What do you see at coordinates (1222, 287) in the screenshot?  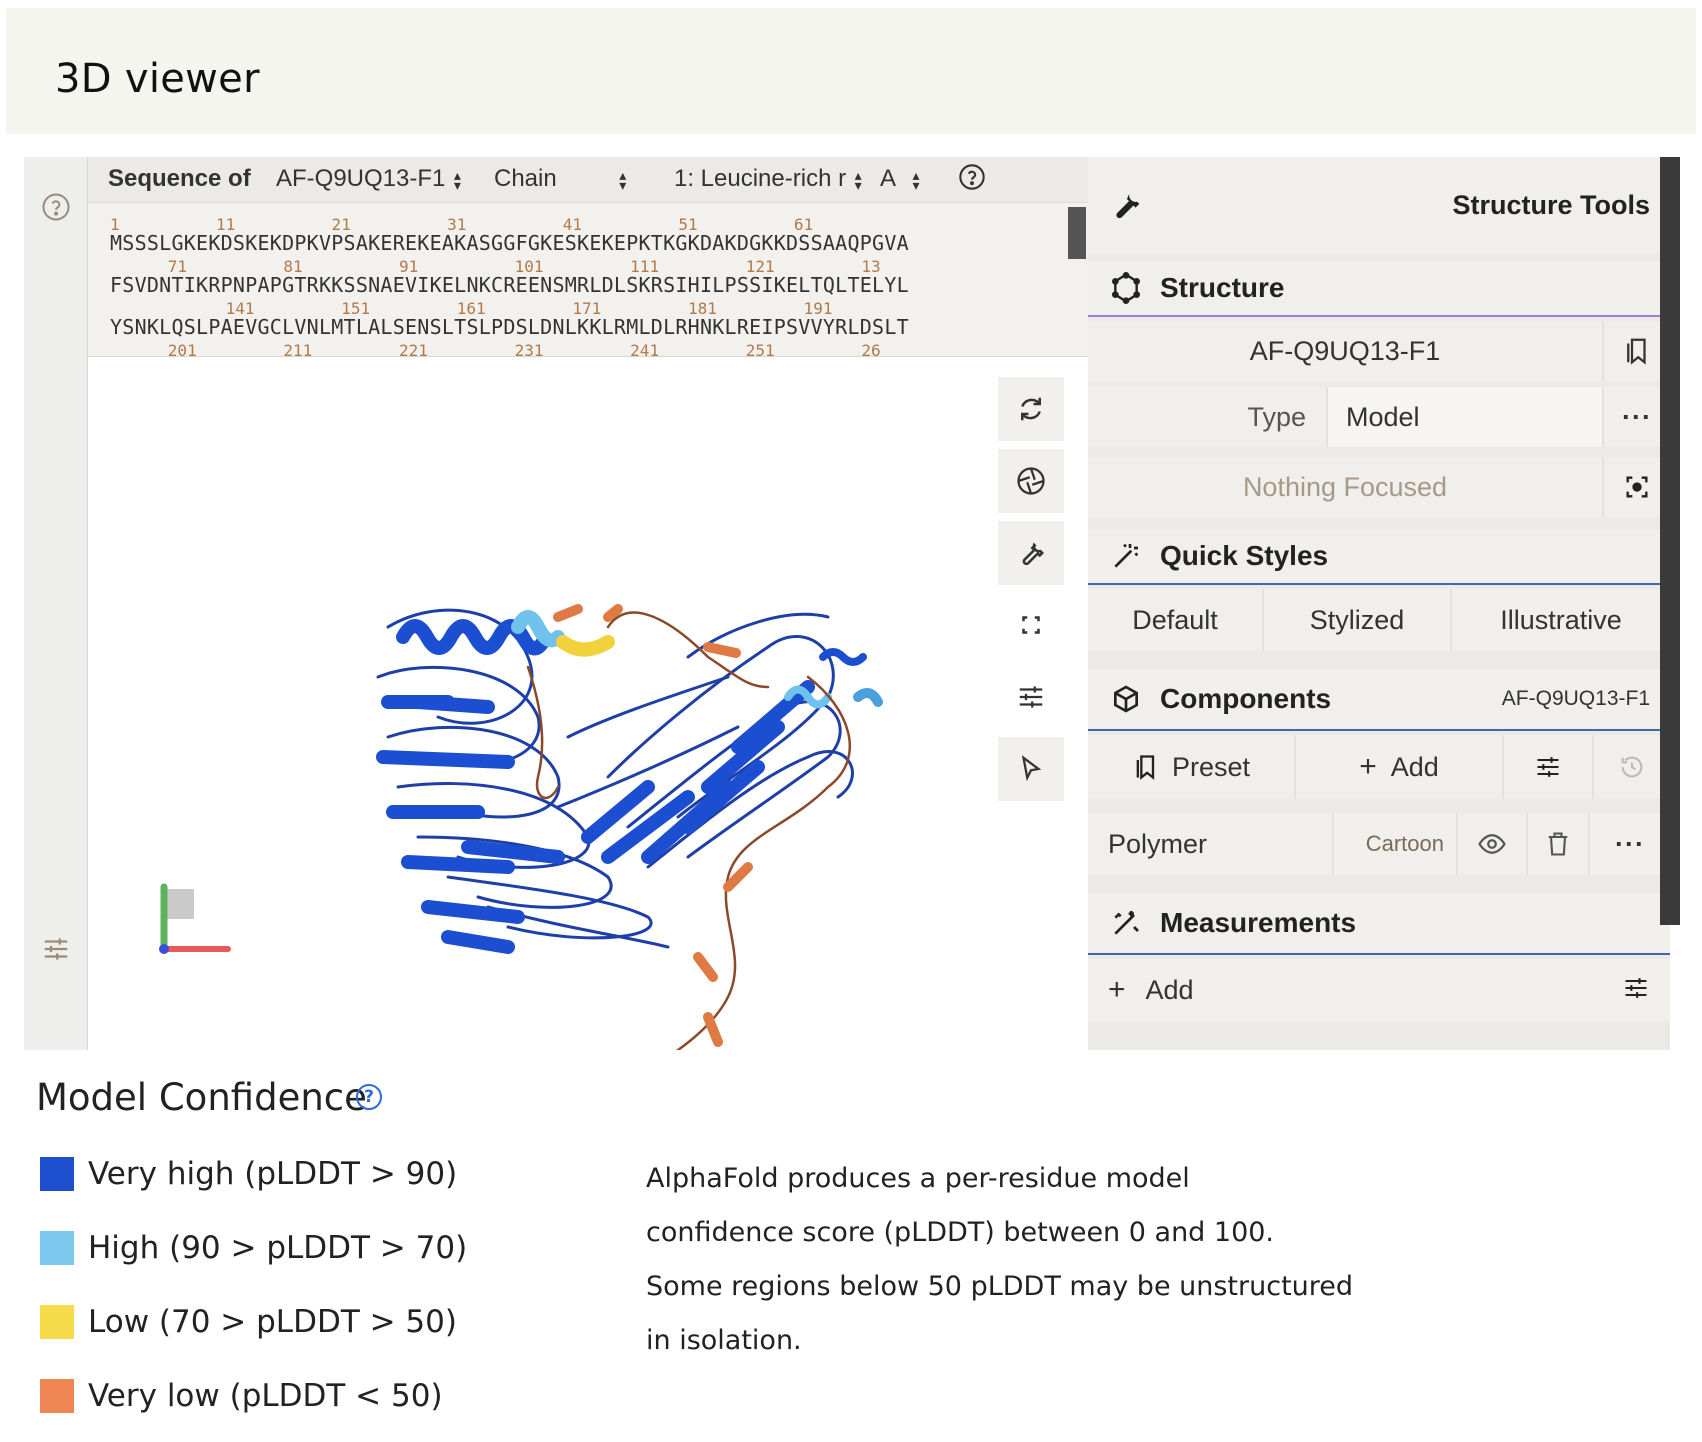 I see `structure-section-title: Structure` at bounding box center [1222, 287].